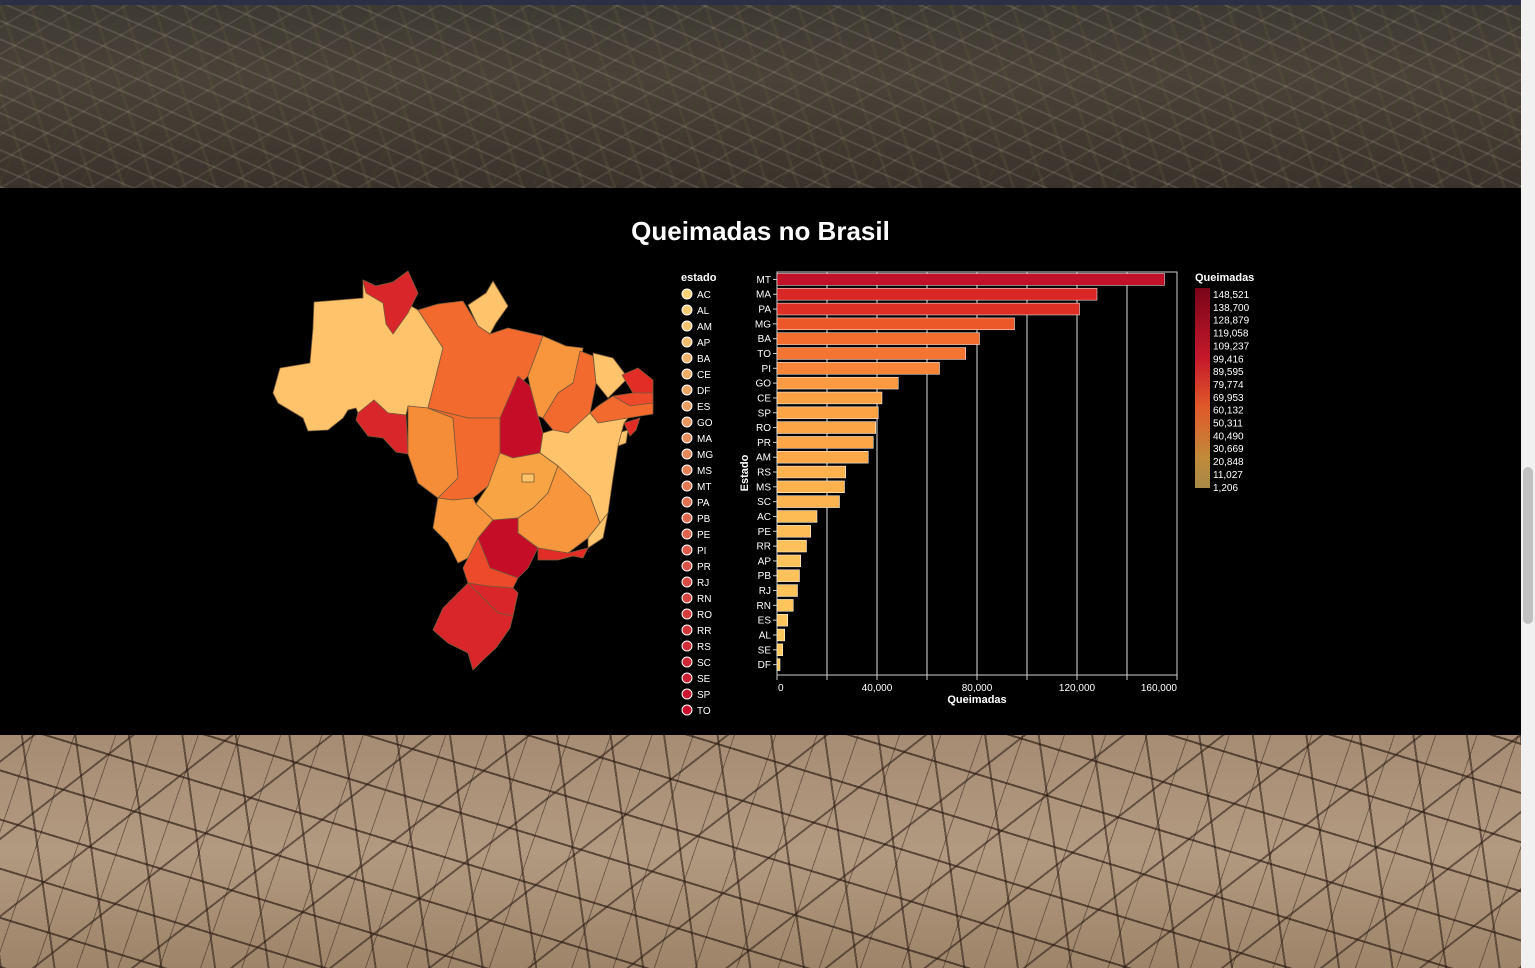 The height and width of the screenshot is (968, 1535). What do you see at coordinates (704, 631) in the screenshot?
I see `legend-label-rr: RR` at bounding box center [704, 631].